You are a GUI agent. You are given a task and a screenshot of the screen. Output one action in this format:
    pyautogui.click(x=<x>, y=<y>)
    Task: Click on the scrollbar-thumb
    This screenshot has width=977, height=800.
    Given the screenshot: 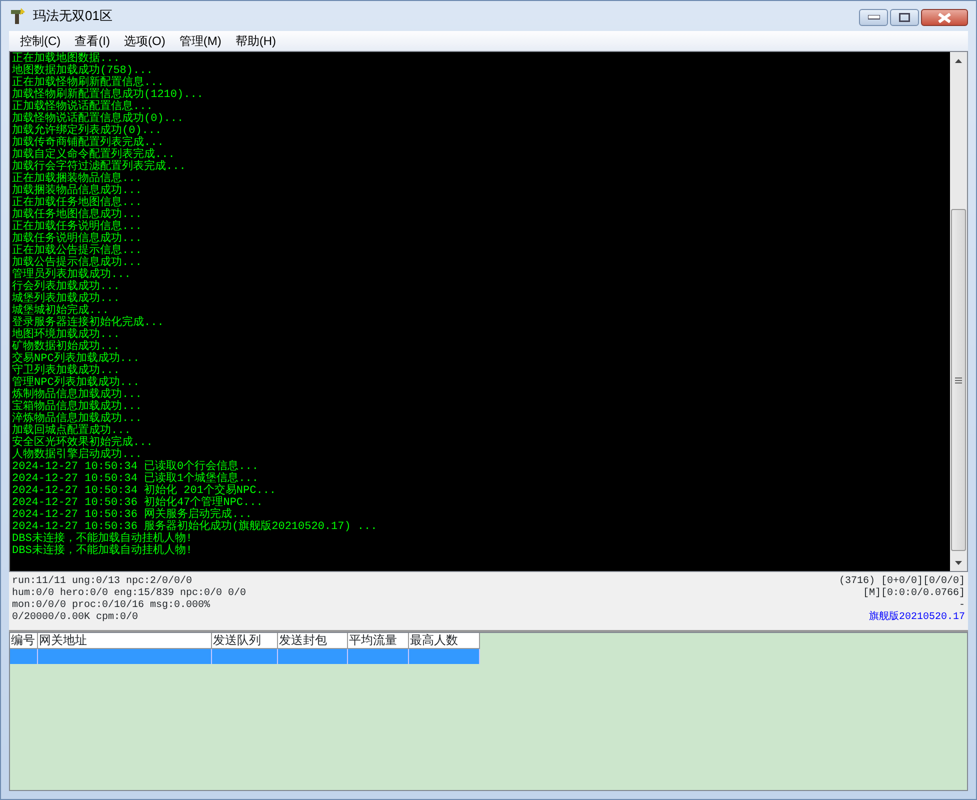 What is the action you would take?
    pyautogui.click(x=958, y=380)
    